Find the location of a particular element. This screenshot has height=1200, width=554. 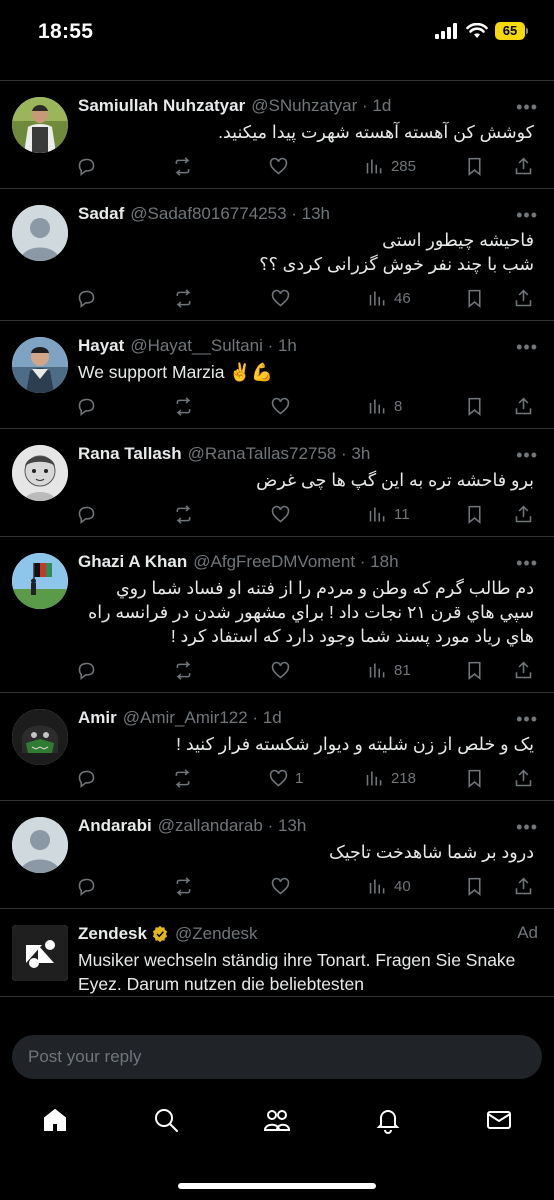

views-button: 40 is located at coordinates (391, 886).